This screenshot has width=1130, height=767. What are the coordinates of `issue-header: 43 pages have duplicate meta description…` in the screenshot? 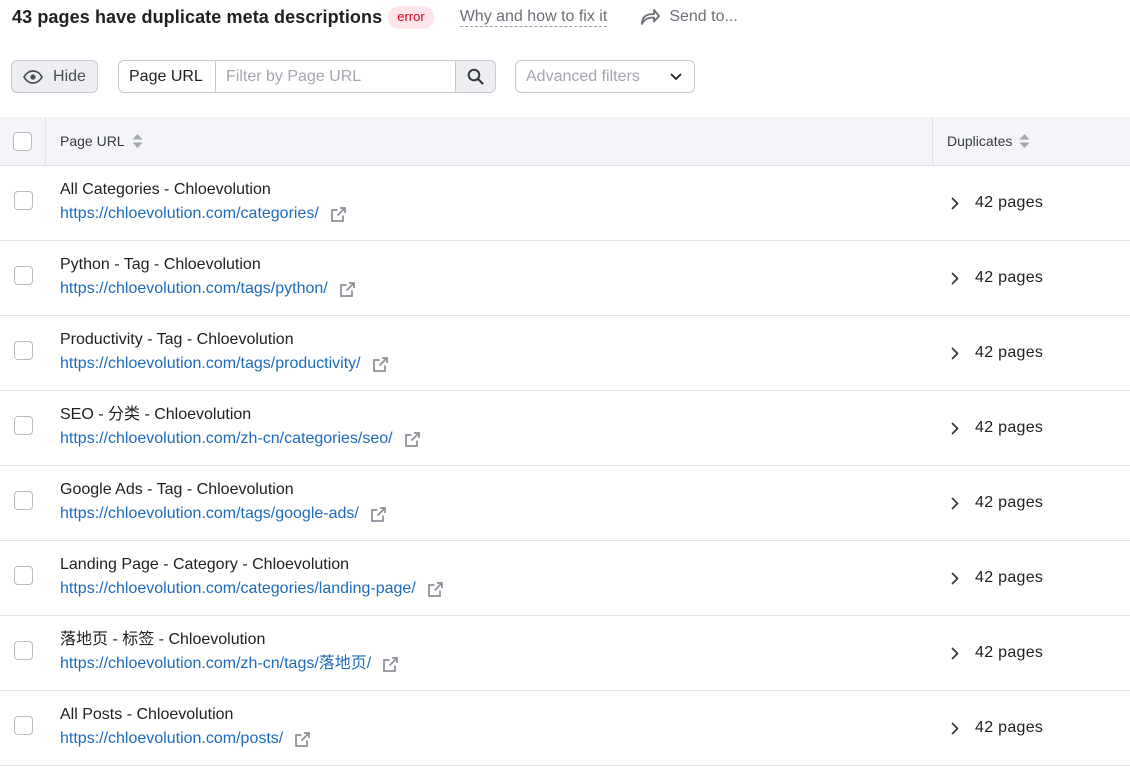 It's located at (375, 17).